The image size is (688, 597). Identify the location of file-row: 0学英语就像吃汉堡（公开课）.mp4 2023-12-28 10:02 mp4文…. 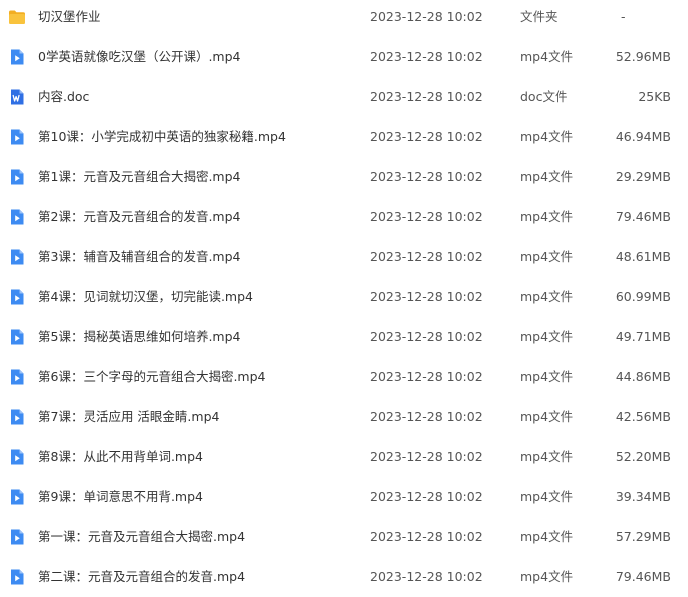
(344, 57).